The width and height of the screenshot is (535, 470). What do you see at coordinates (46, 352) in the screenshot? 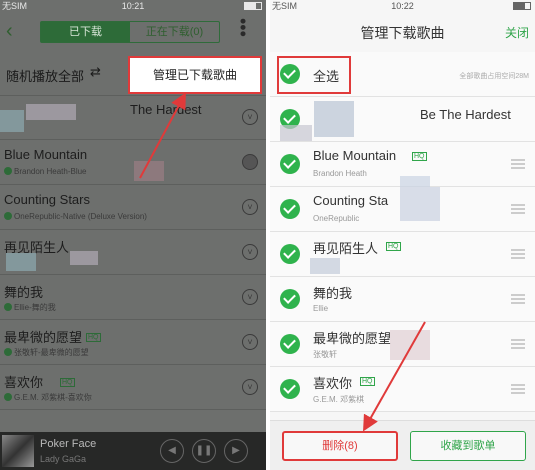
I see `song-subtitle: 张敬轩-最卑微的愿望` at bounding box center [46, 352].